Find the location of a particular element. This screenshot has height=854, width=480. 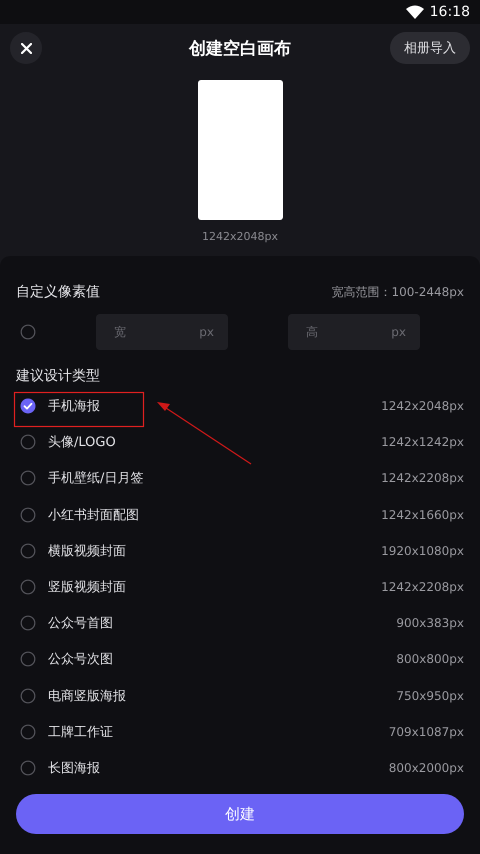

size-label: 709x1087px is located at coordinates (426, 731).